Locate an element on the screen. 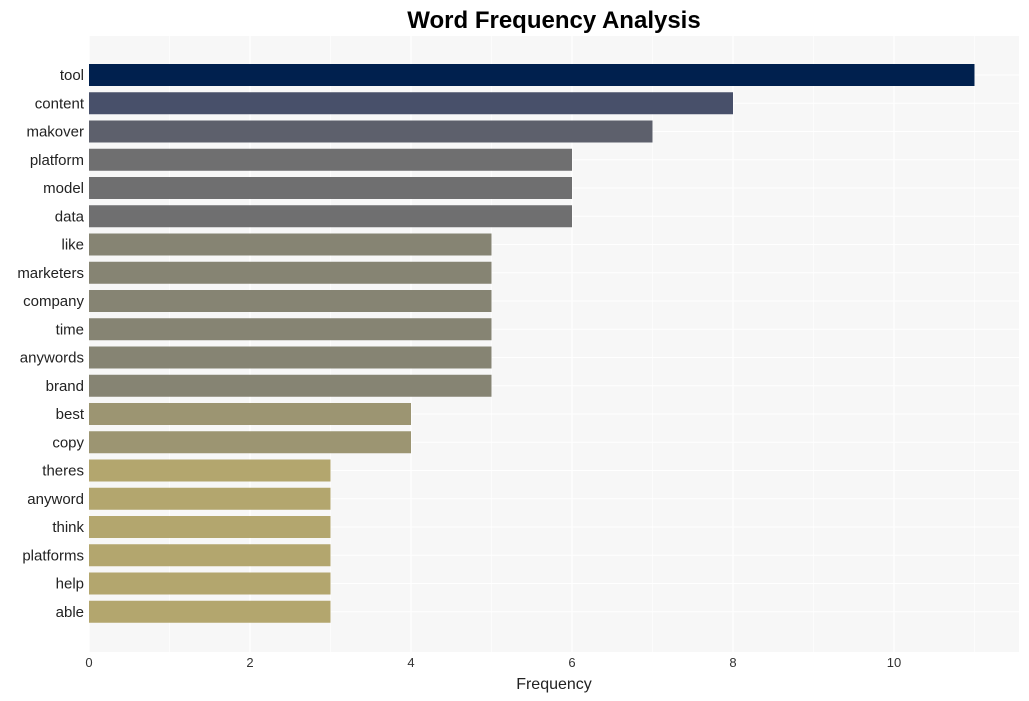 The width and height of the screenshot is (1029, 701). x-axis-label: Frequency is located at coordinates (554, 684).